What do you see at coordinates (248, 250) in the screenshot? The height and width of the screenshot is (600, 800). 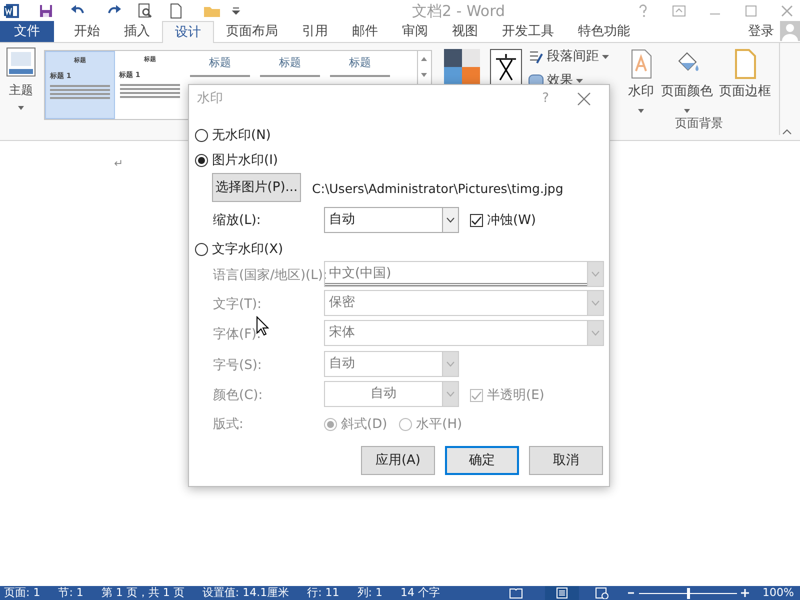 I see `option-label: 文字水印(X)` at bounding box center [248, 250].